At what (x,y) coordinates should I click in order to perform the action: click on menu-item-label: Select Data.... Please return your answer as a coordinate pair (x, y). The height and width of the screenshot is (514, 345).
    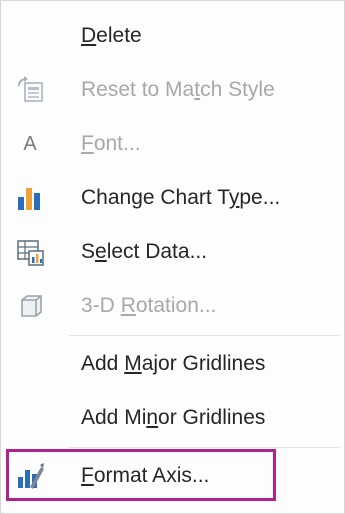
    Looking at the image, I should click on (144, 251).